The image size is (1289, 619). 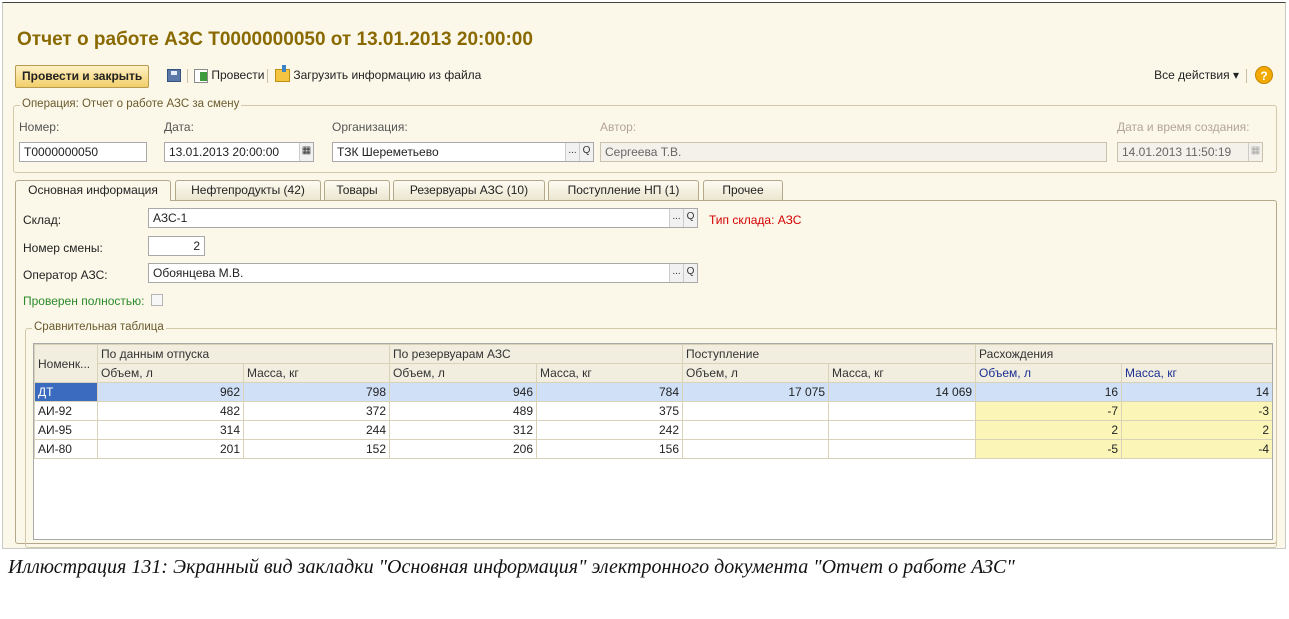 I want to click on save-button, so click(x=174, y=75).